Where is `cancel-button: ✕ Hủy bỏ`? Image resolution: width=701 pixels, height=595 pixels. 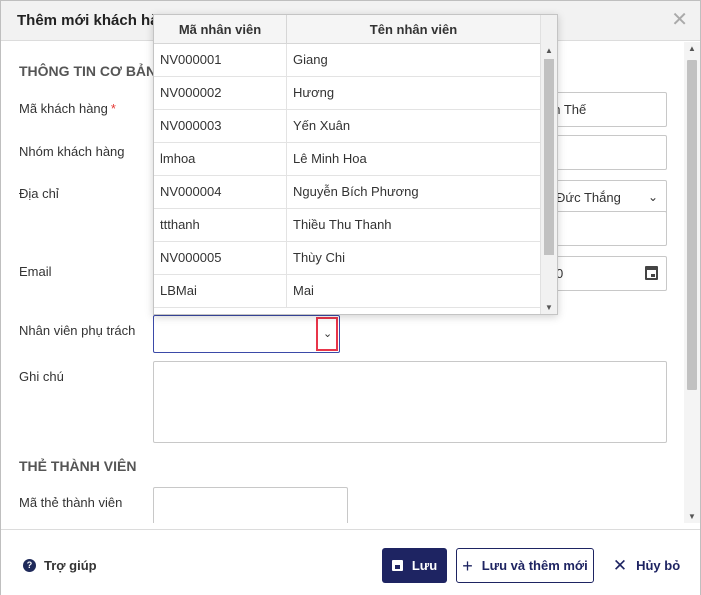
cancel-button: ✕ Hủy bỏ is located at coordinates (646, 565).